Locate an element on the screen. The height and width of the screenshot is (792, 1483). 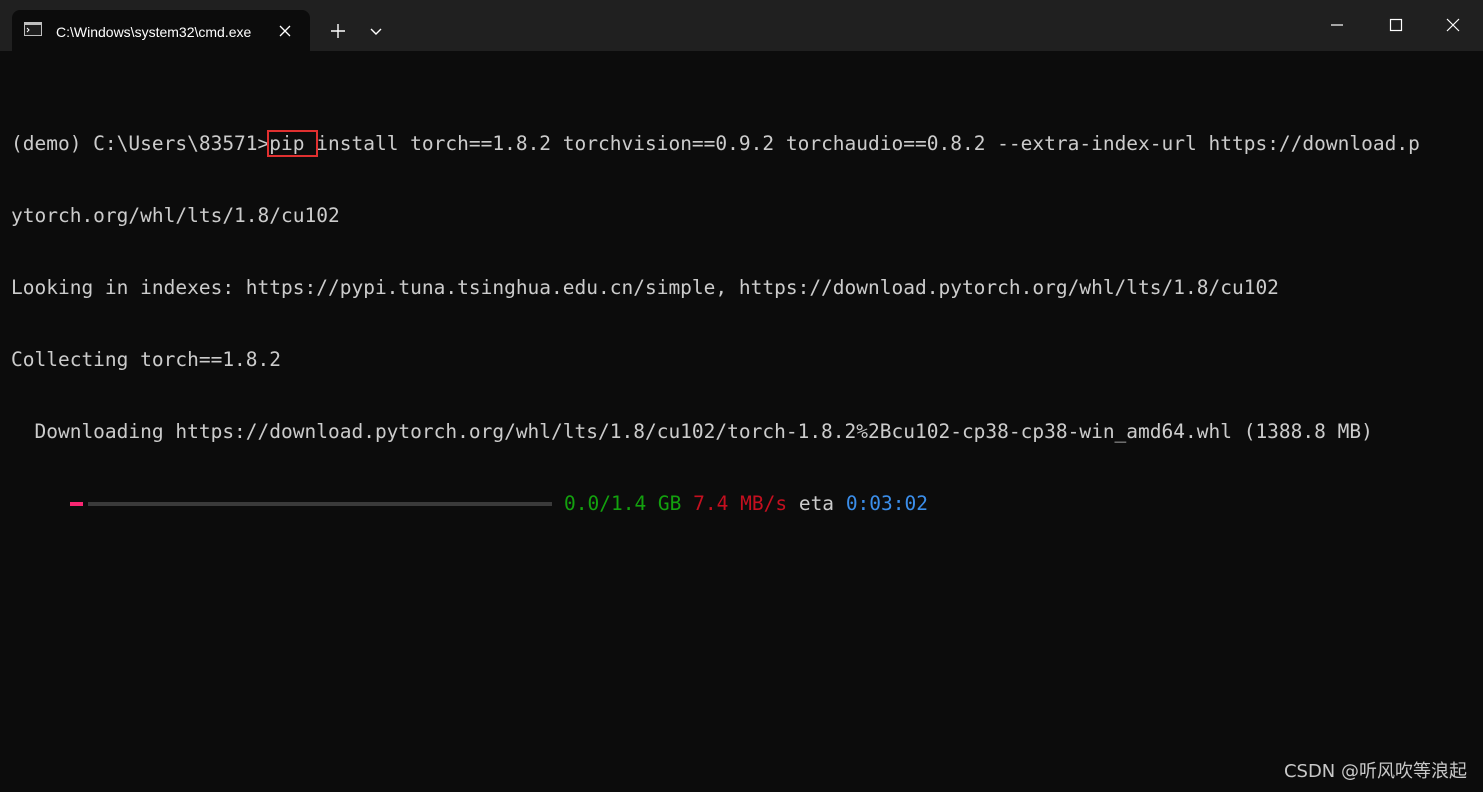
collecting-line: Collecting torch==1.8.2 is located at coordinates (146, 359).